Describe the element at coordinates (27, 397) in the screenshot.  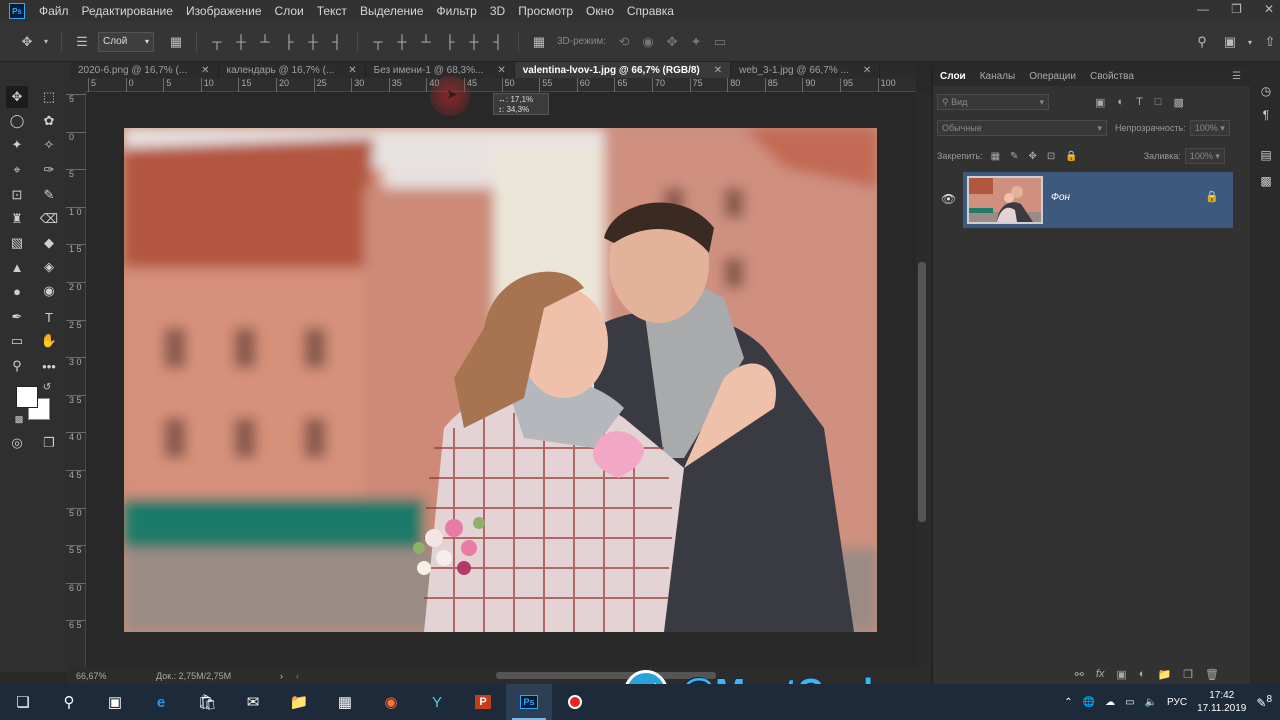
I see `foreground-color-swatch` at that location.